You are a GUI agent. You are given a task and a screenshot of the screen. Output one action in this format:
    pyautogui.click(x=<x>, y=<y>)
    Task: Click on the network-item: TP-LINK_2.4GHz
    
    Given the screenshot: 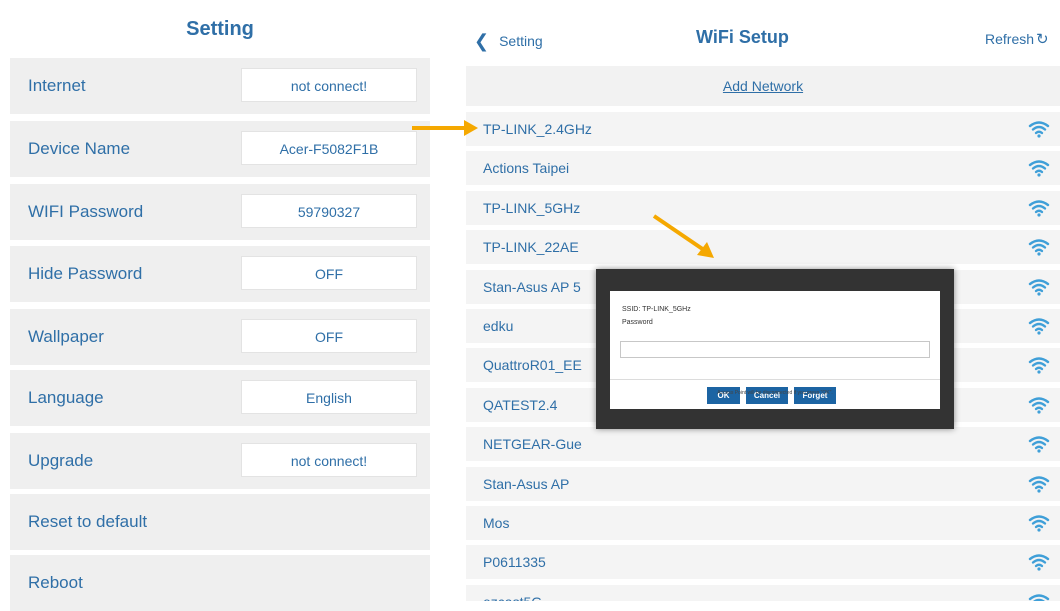 What is the action you would take?
    pyautogui.click(x=763, y=129)
    